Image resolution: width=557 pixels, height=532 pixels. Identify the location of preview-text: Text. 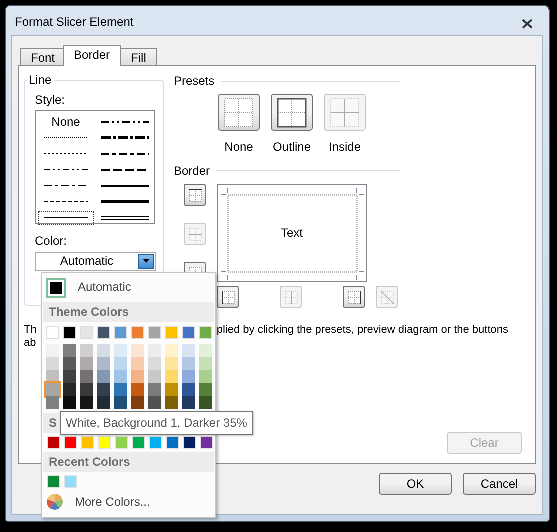
(291, 233).